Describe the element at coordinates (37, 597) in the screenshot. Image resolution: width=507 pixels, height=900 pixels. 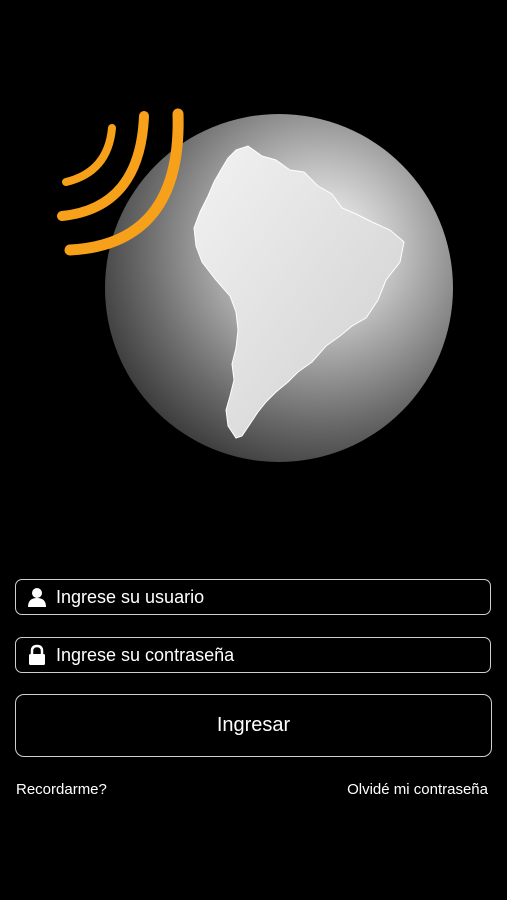
I see `user-icon` at that location.